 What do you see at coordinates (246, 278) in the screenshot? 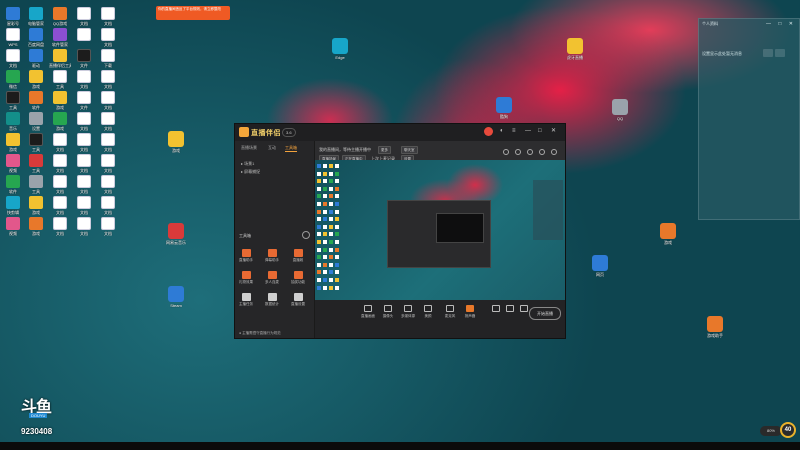
I see `toolbox-item: 礼物效果` at bounding box center [246, 278].